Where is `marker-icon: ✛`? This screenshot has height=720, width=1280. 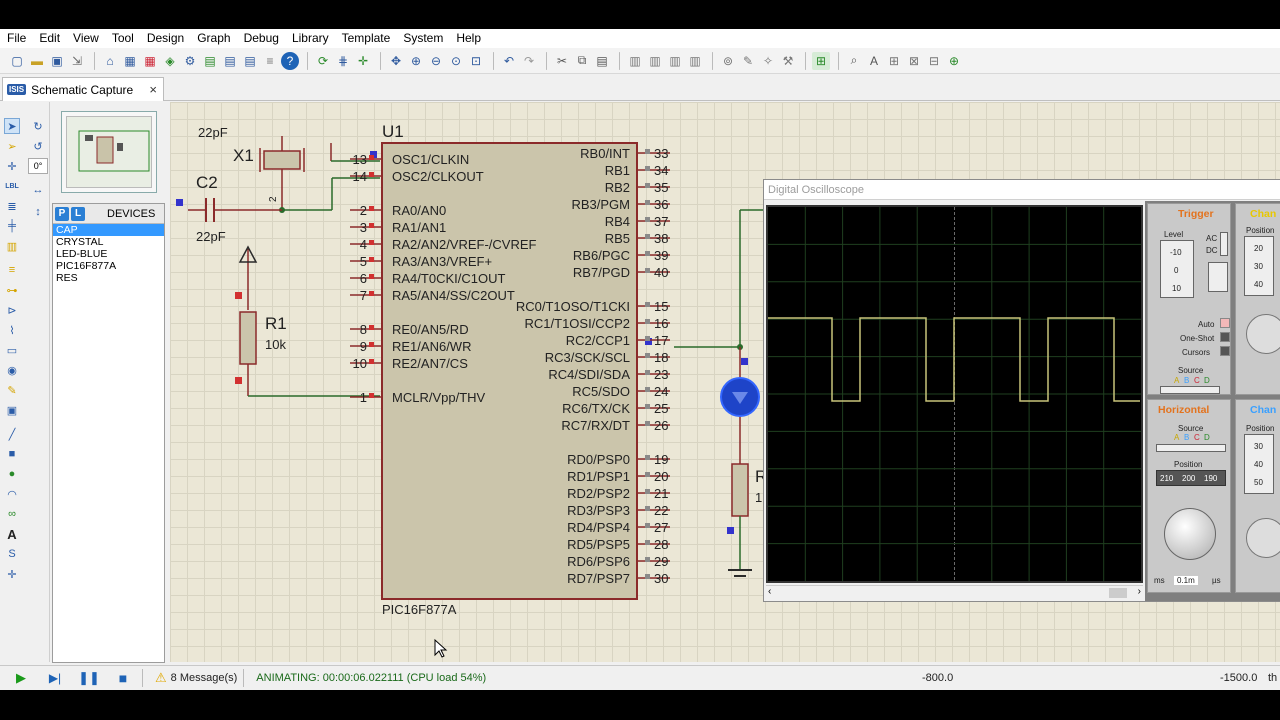
marker-icon: ✛ is located at coordinates (12, 574).